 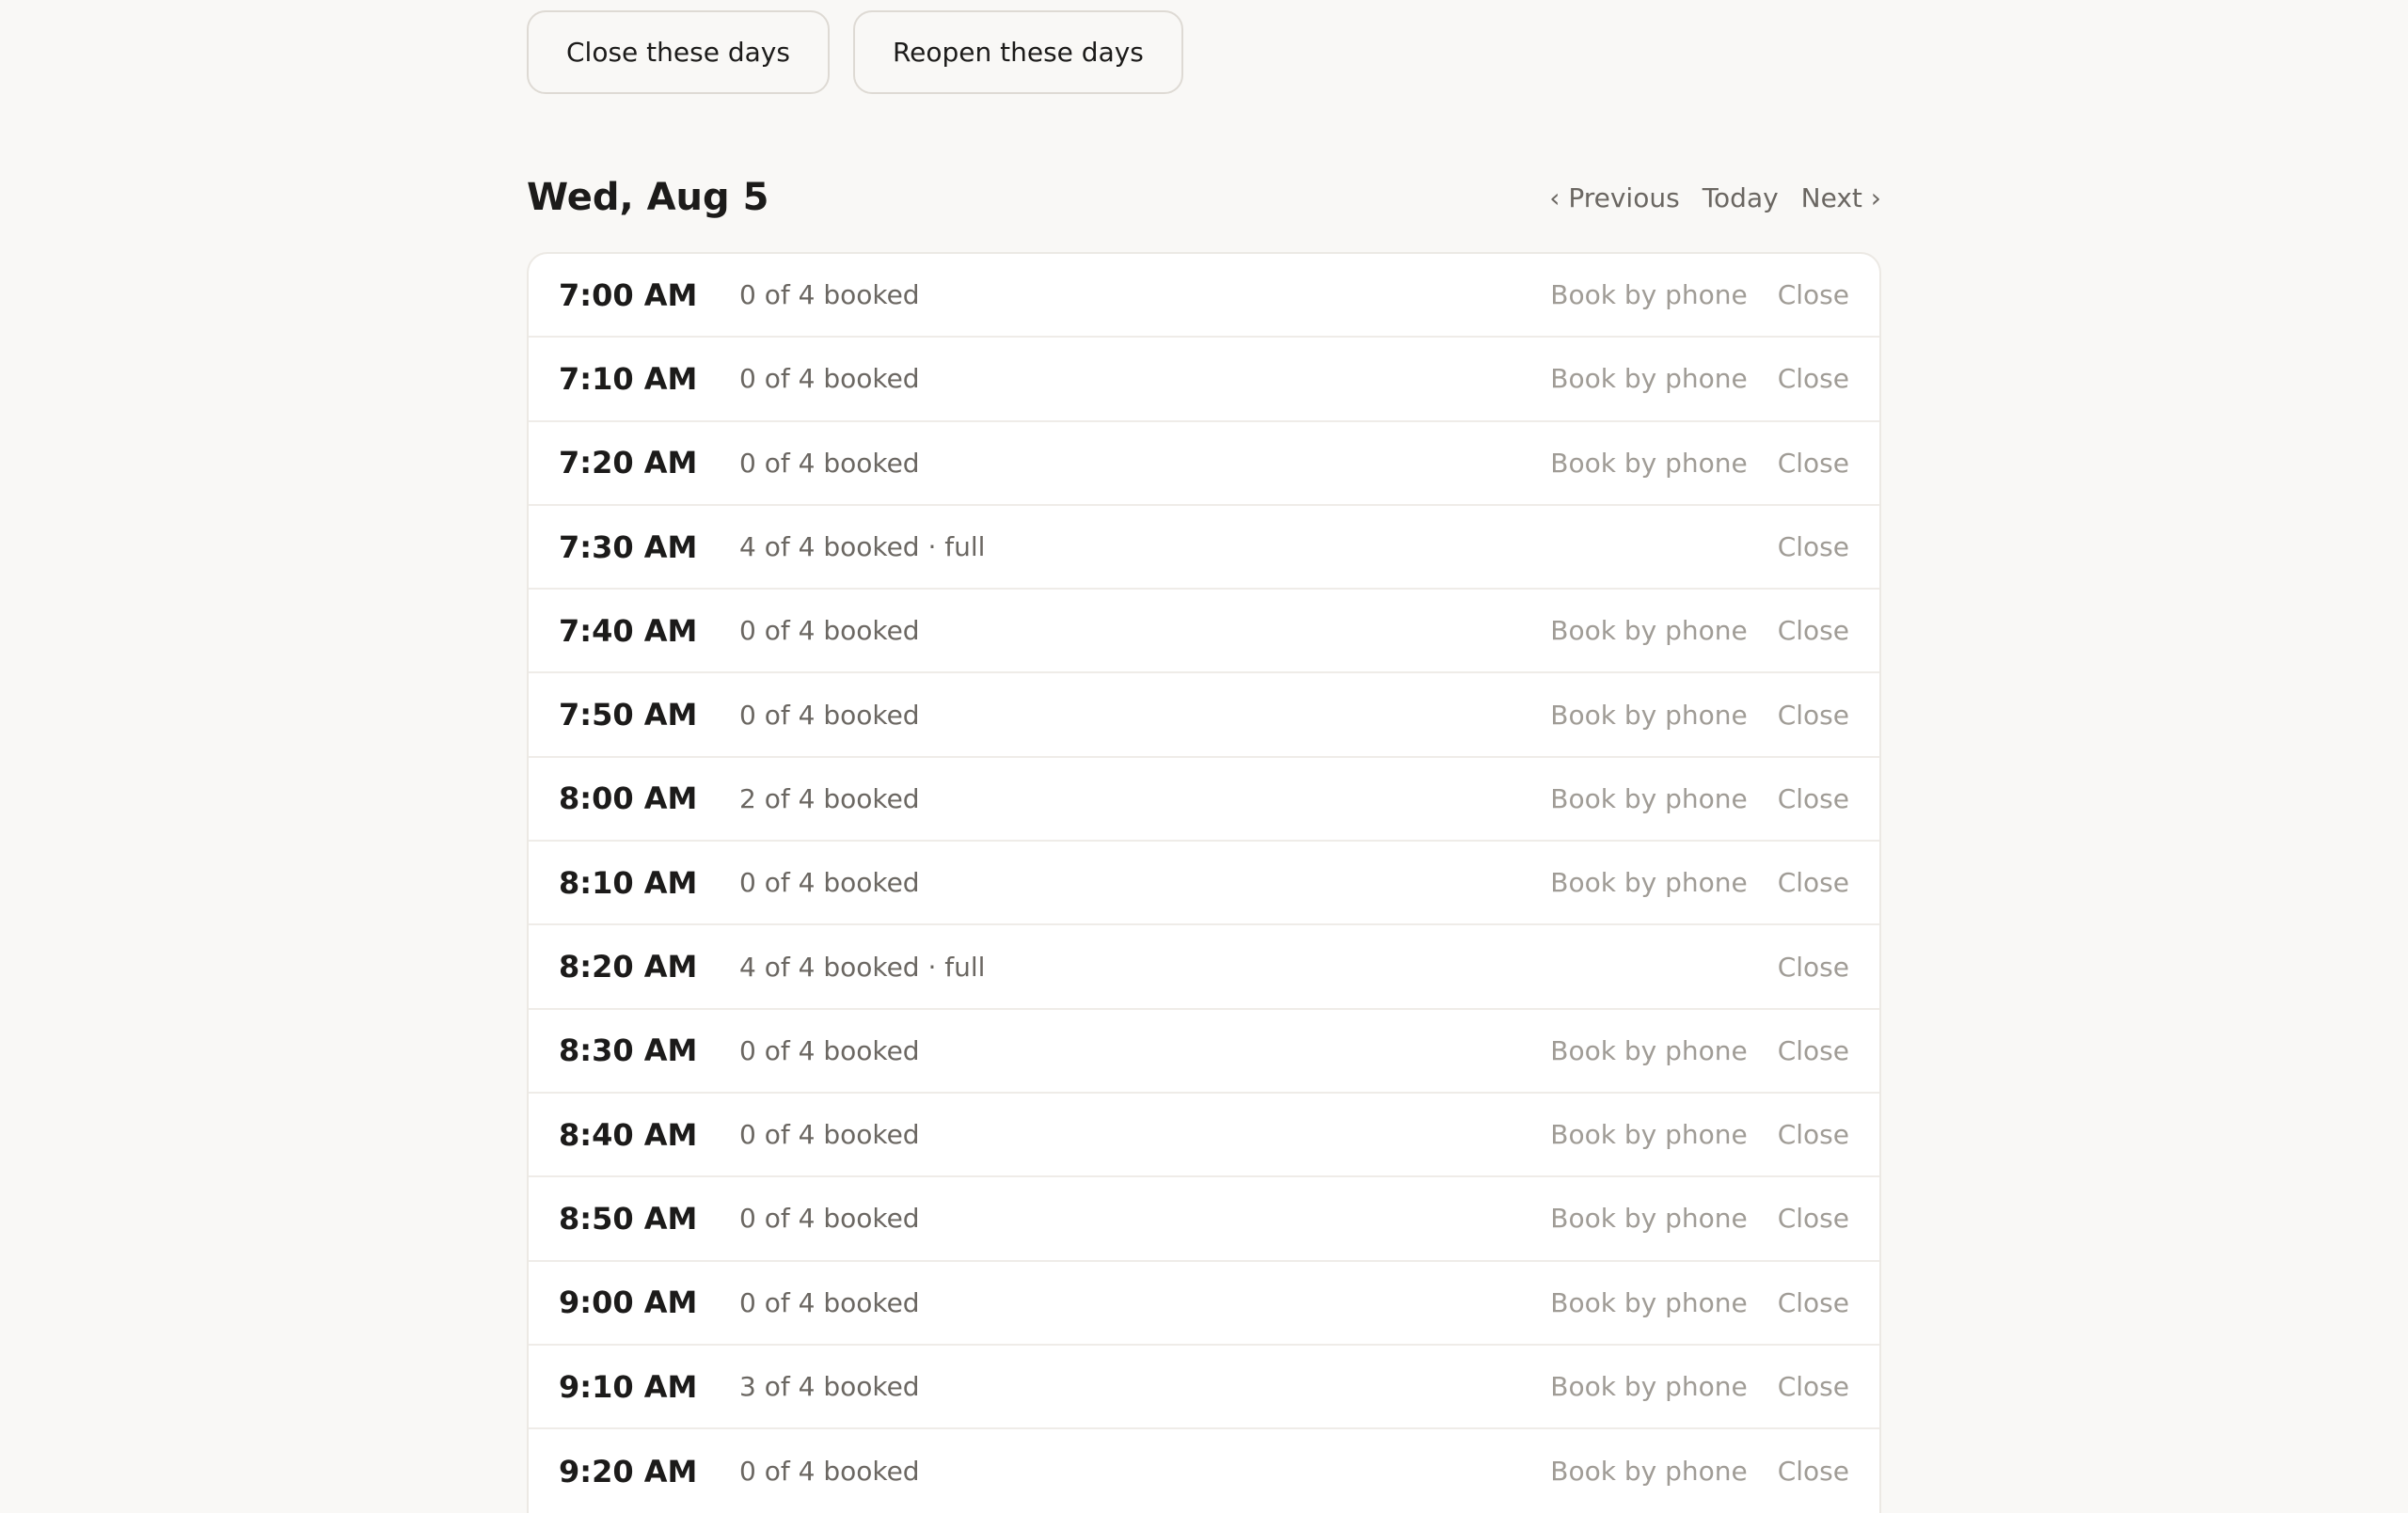 I want to click on slot-time: 8:40 AM, so click(x=629, y=1134).